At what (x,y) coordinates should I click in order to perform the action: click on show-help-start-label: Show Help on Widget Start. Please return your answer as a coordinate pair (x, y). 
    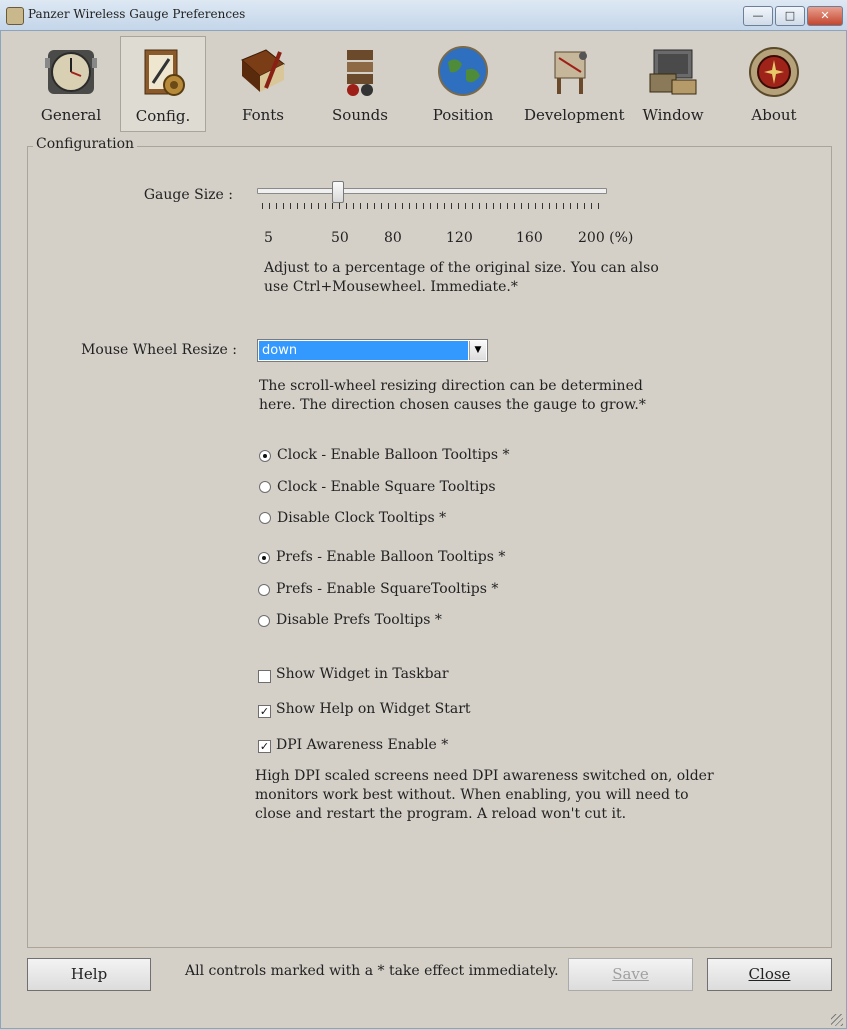
    Looking at the image, I should click on (373, 709).